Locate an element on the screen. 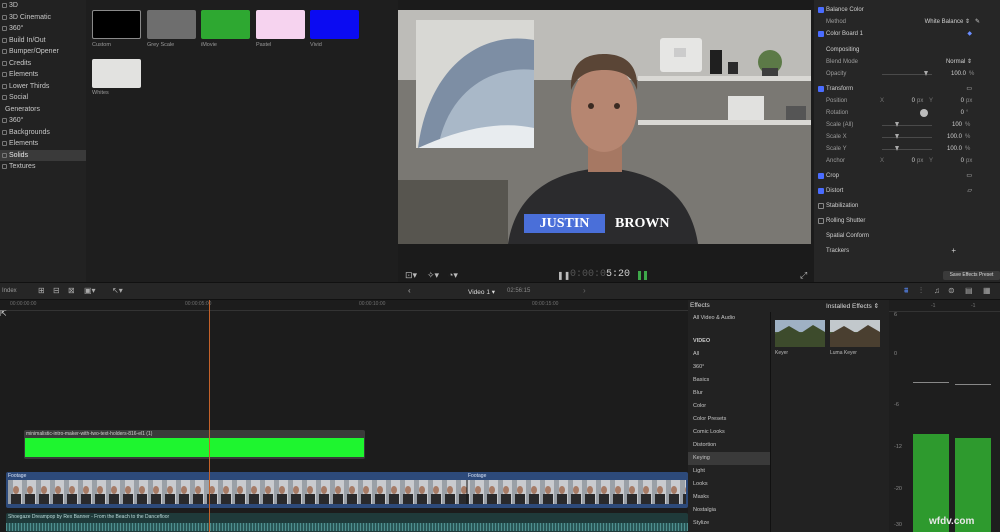  distort-checkbox is located at coordinates (821, 191).